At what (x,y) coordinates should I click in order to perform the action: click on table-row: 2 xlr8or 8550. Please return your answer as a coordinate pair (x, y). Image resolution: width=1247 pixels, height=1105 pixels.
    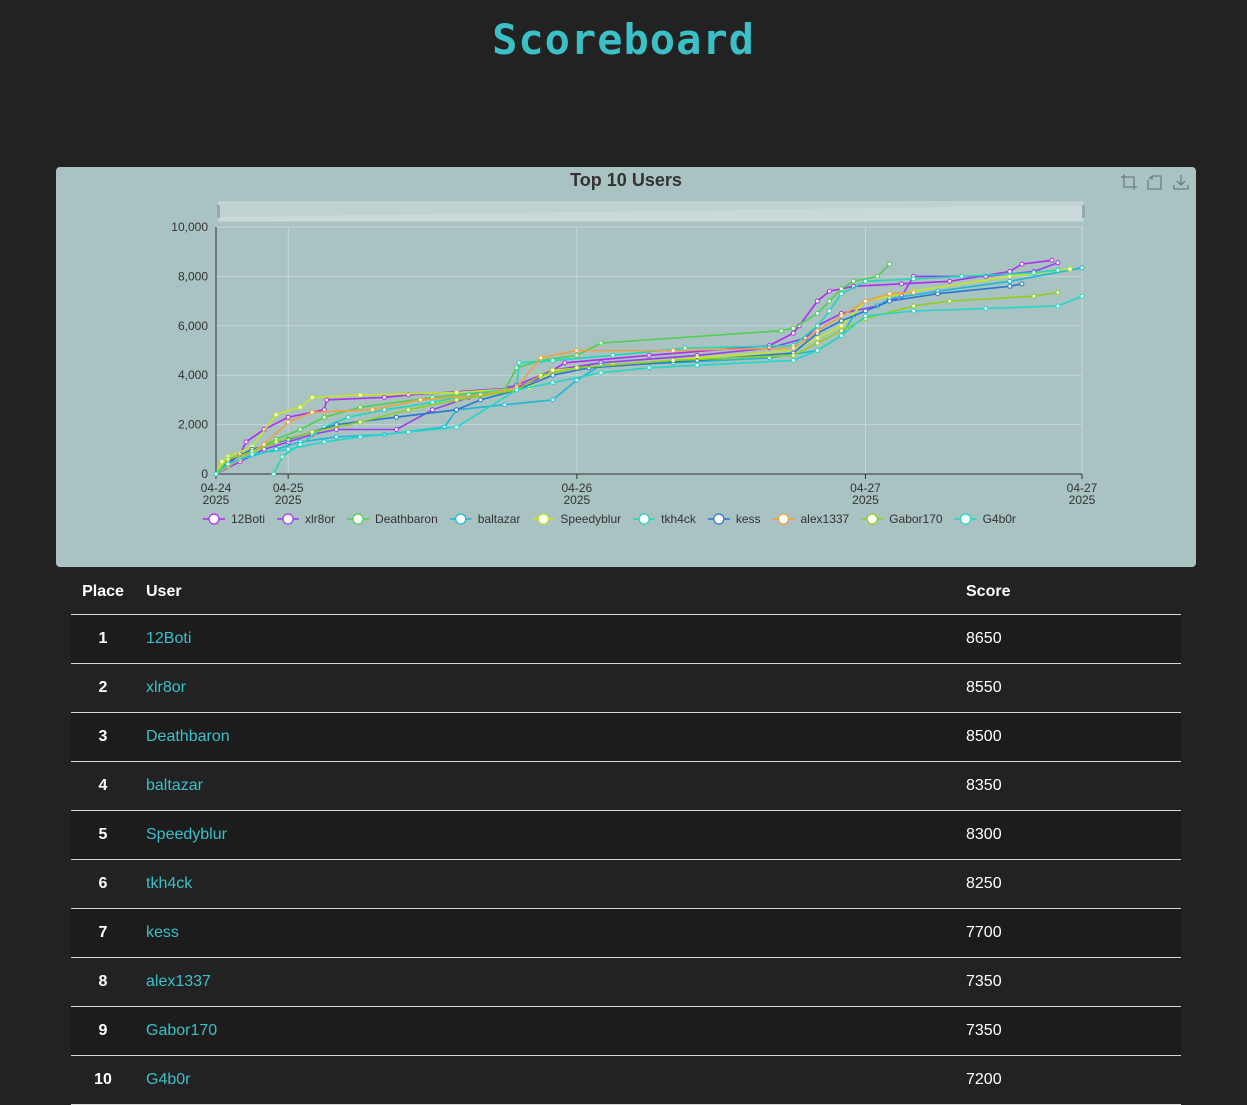
    Looking at the image, I should click on (626, 688).